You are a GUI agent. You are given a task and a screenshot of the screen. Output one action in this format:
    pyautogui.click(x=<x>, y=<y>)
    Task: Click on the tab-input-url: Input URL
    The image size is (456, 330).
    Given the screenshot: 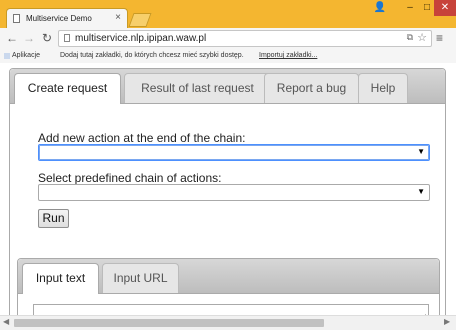 What is the action you would take?
    pyautogui.click(x=140, y=278)
    